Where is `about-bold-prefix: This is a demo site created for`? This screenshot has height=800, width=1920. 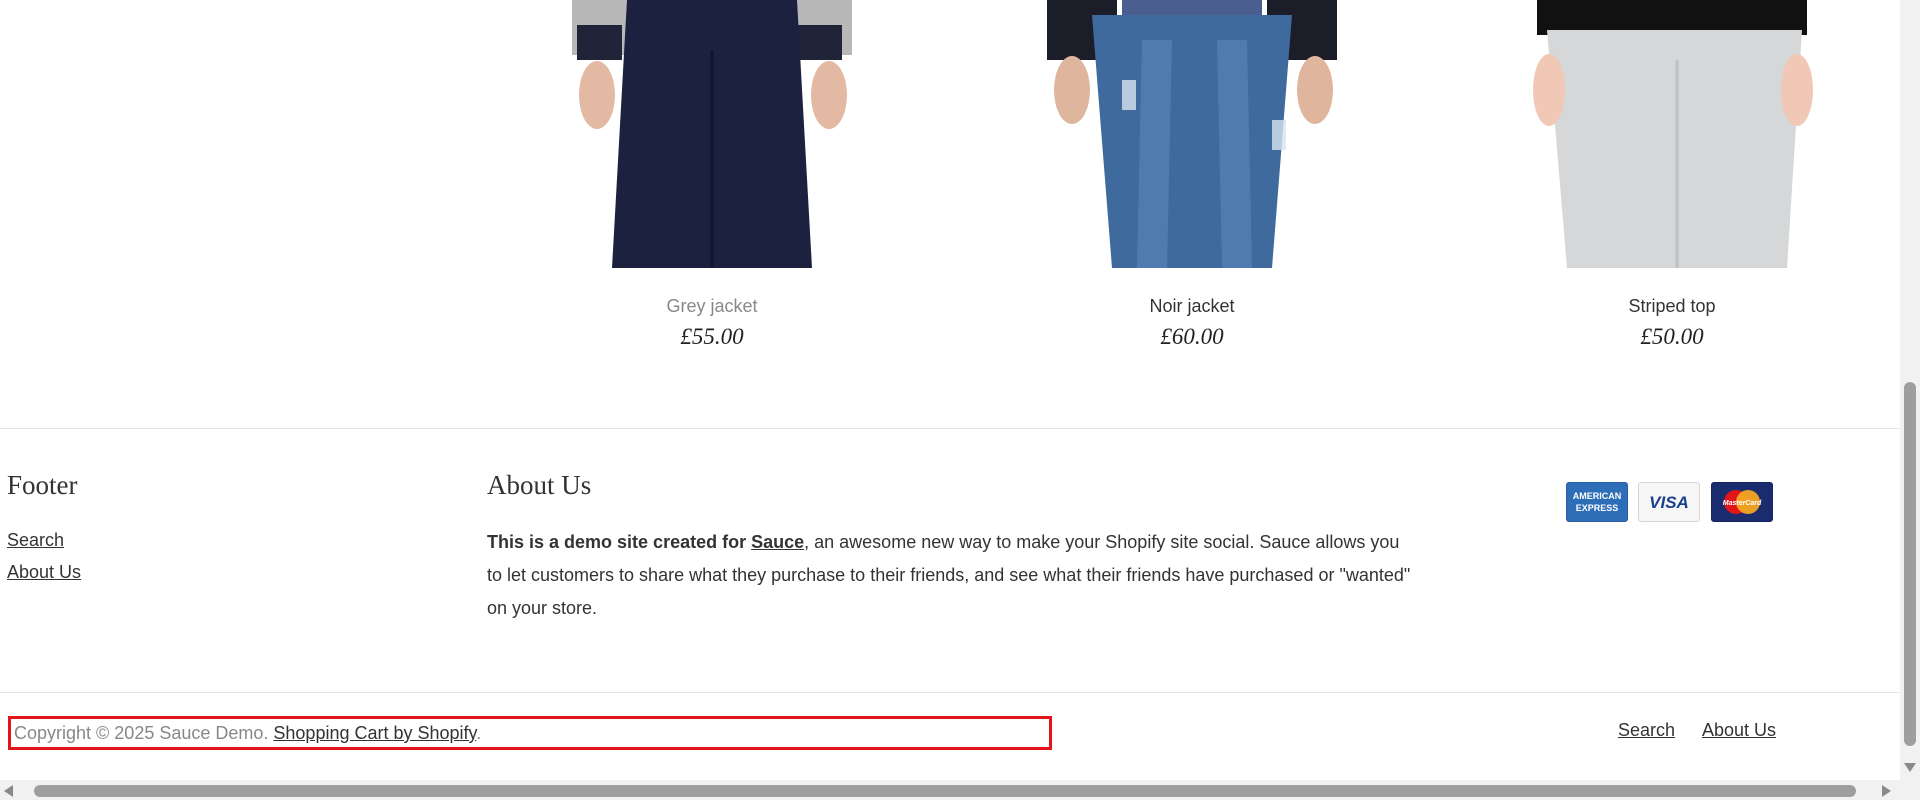
about-bold-prefix: This is a demo site created for is located at coordinates (619, 542).